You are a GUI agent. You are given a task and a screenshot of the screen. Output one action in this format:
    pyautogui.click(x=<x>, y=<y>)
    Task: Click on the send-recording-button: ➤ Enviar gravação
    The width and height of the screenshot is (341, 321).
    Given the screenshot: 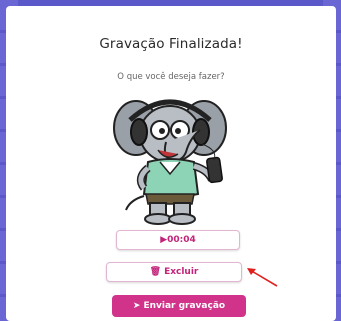 What is the action you would take?
    pyautogui.click(x=179, y=306)
    